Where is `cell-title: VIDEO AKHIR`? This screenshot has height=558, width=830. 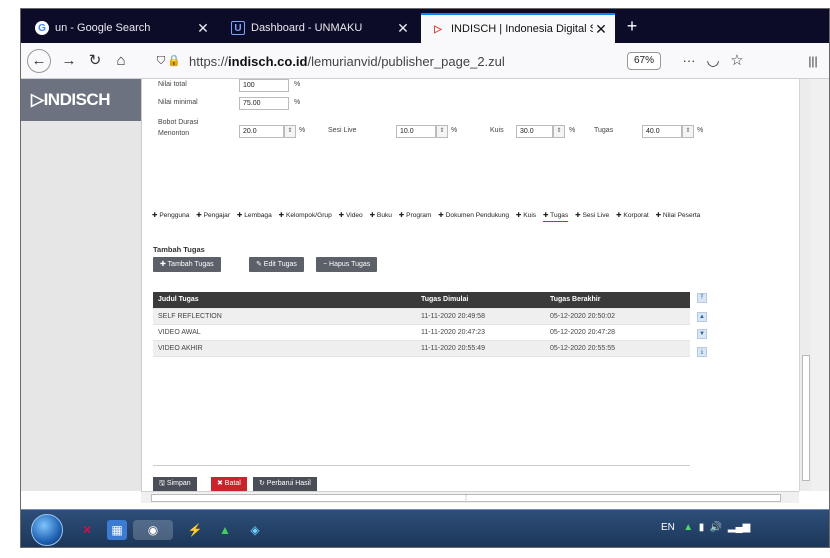
cell-title: VIDEO AKHIR is located at coordinates (180, 348).